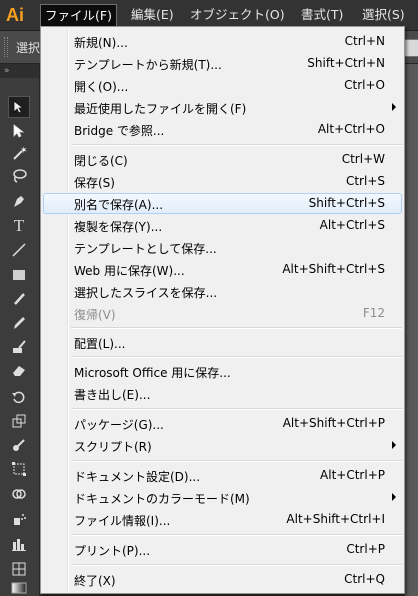 This screenshot has width=418, height=596. I want to click on menu-item-save-a-copy: 複製を保存(Y)... Alt+Ctrl+S, so click(222, 225).